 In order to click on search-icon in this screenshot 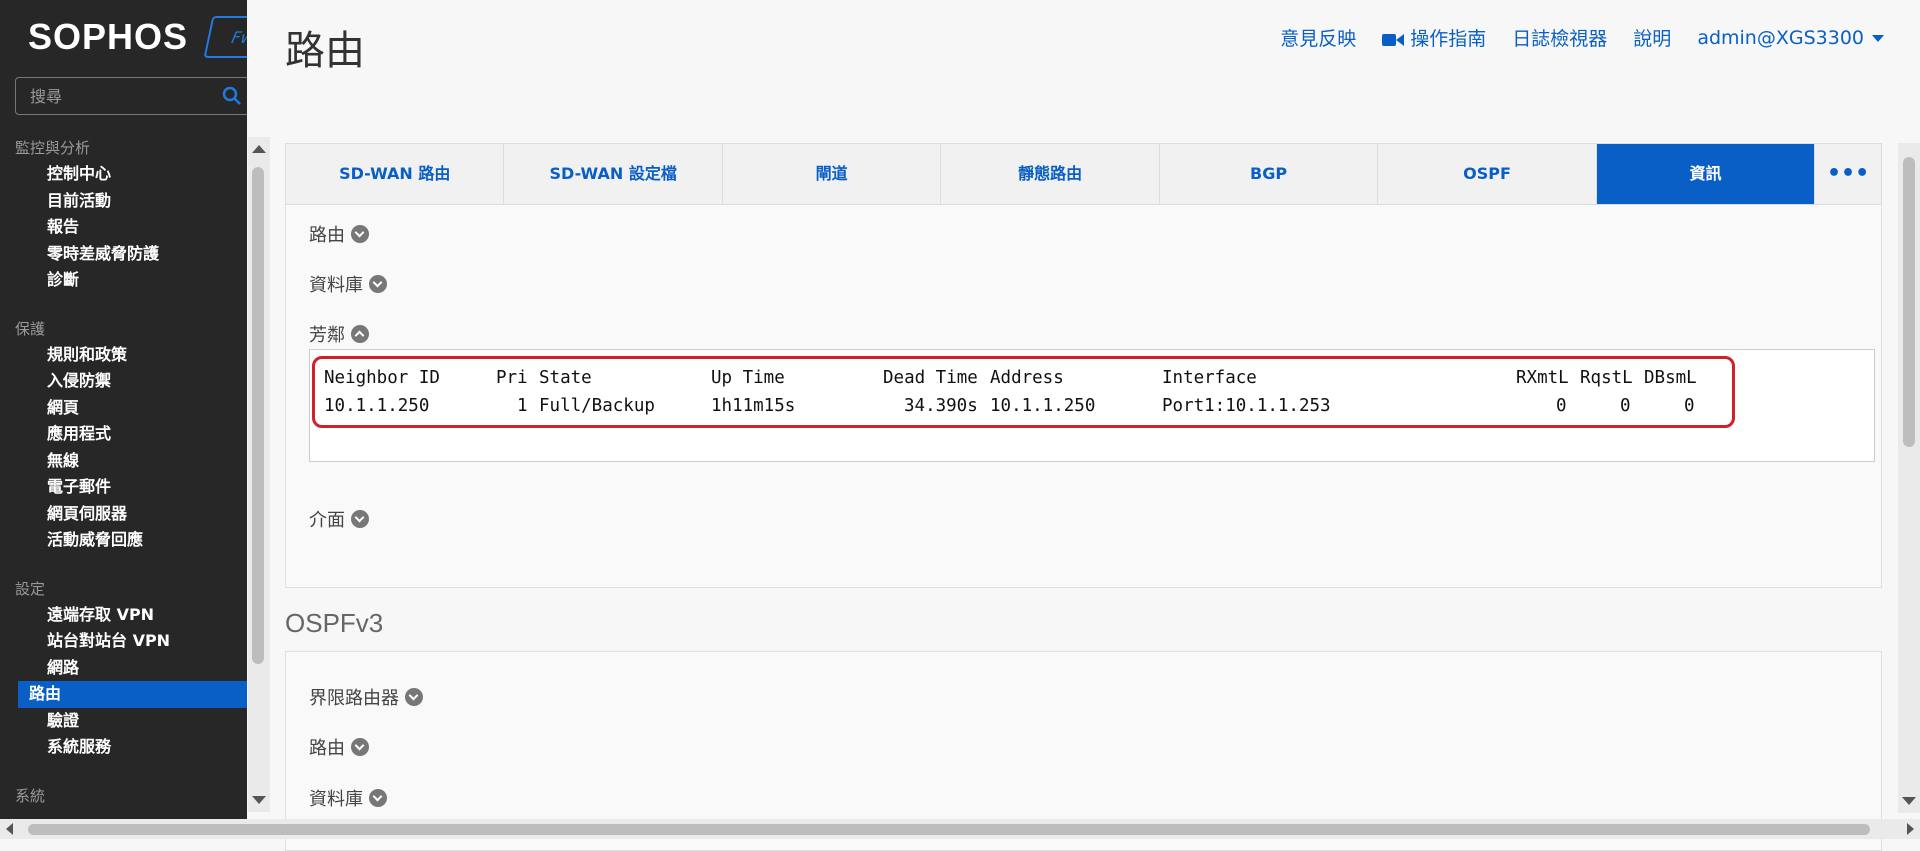, I will do `click(232, 96)`.